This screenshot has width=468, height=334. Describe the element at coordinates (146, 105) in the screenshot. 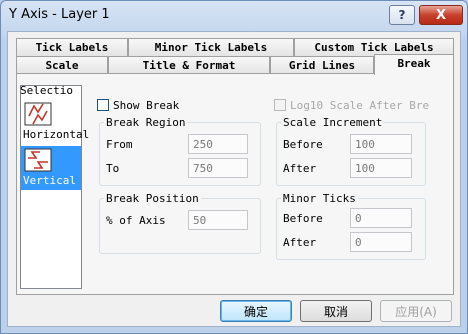

I see `show-break-label: Show Break` at that location.